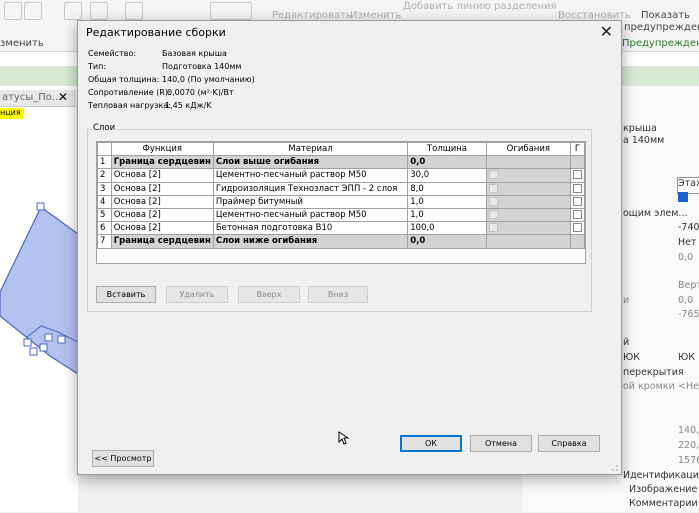 The image size is (699, 513). Describe the element at coordinates (134, 11) in the screenshot. I see `dropdown-icon` at that location.